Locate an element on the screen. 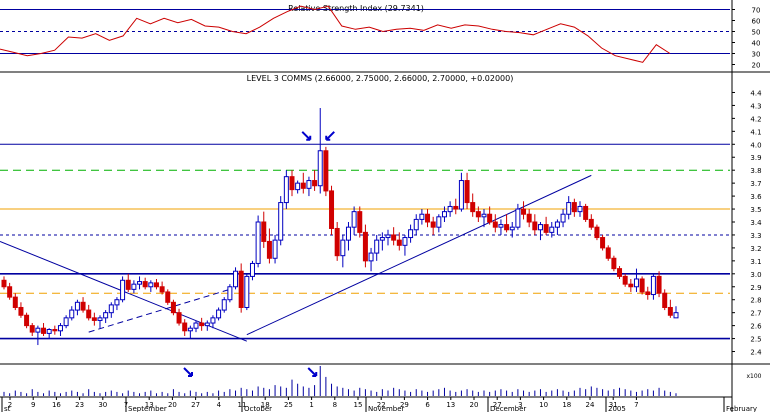 This screenshot has height=416, width=770. price-y-tick-label: 3.9 is located at coordinates (755, 158).